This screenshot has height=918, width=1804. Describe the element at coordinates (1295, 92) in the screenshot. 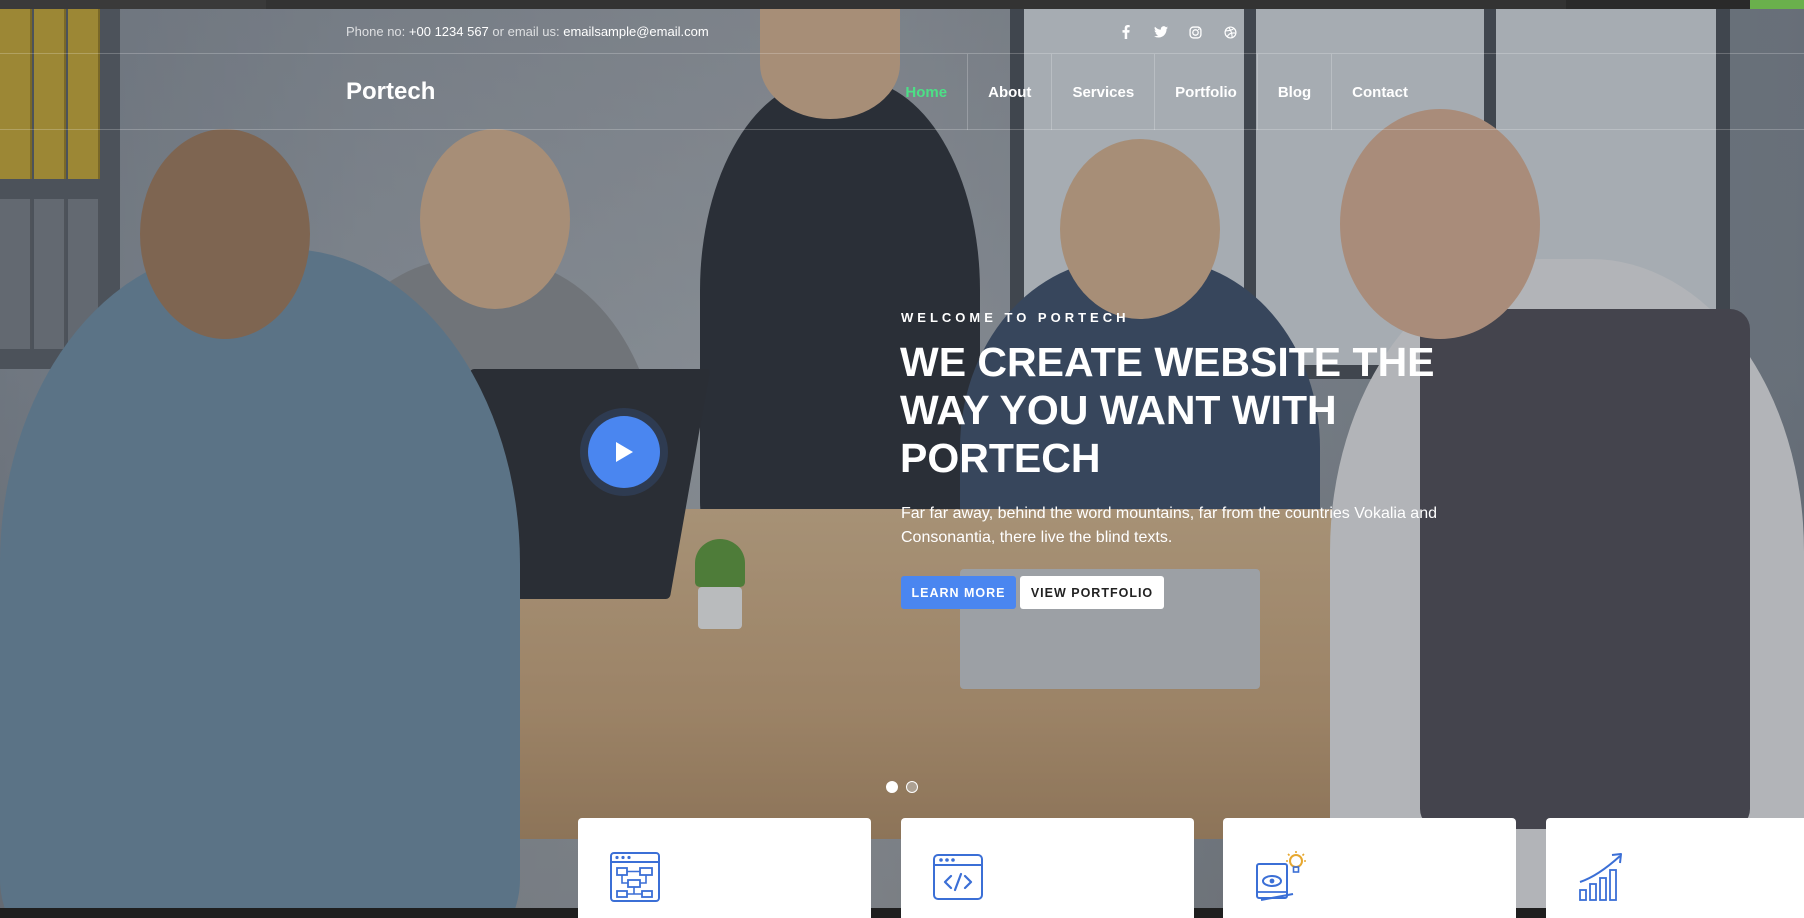

I see `nav-item-blog: Blog` at that location.